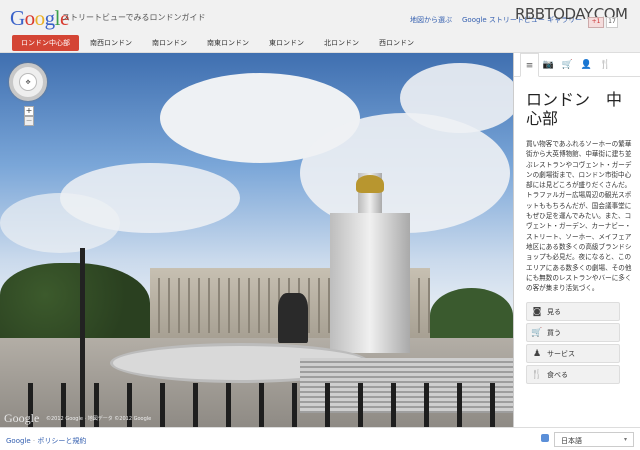 The height and width of the screenshot is (450, 640). I want to click on pan-control: ✥, so click(28, 82).